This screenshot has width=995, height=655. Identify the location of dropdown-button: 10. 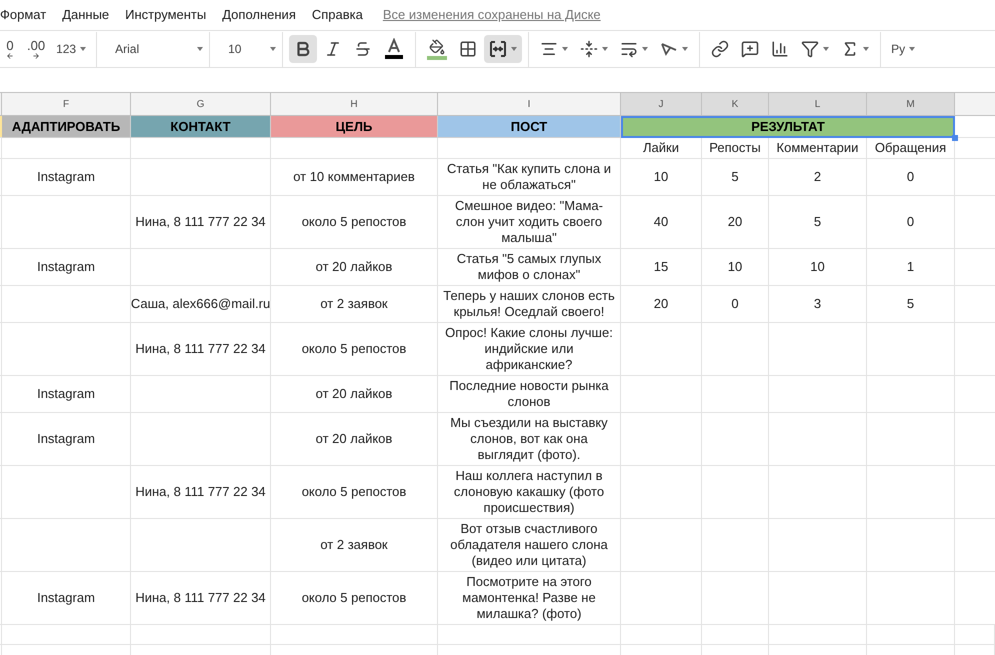
(246, 49).